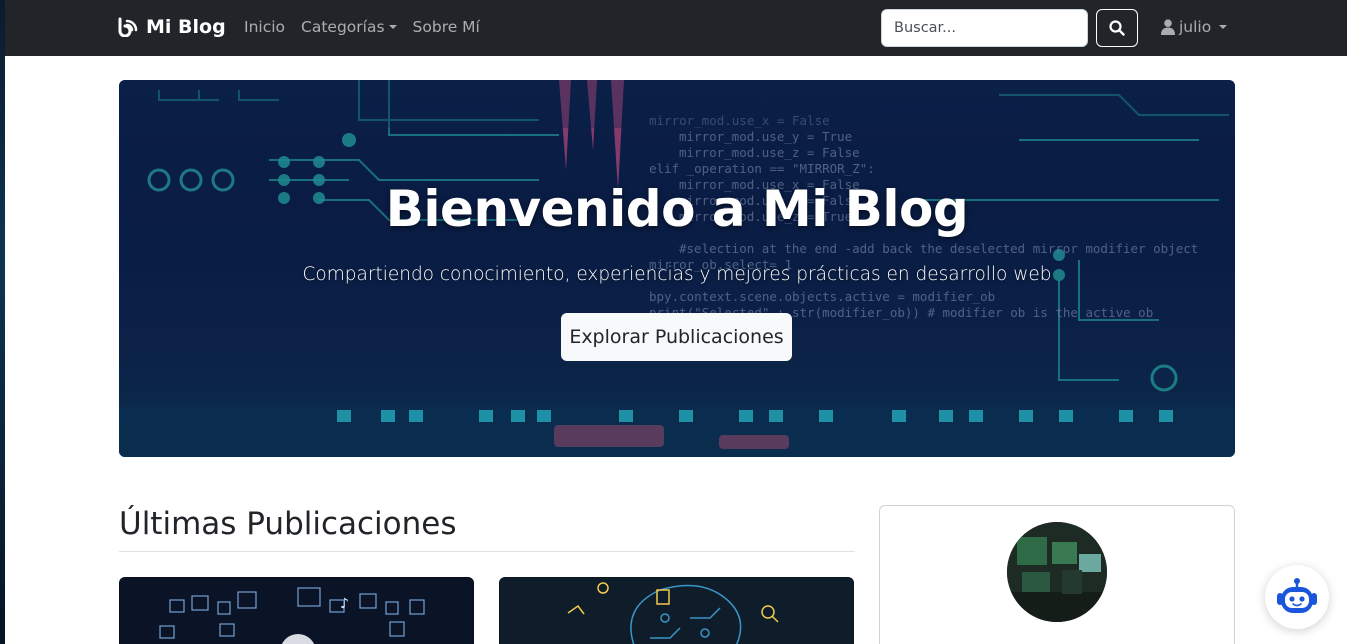  What do you see at coordinates (677, 209) in the screenshot?
I see `hero-title: Bienvenido a Mi Blog` at bounding box center [677, 209].